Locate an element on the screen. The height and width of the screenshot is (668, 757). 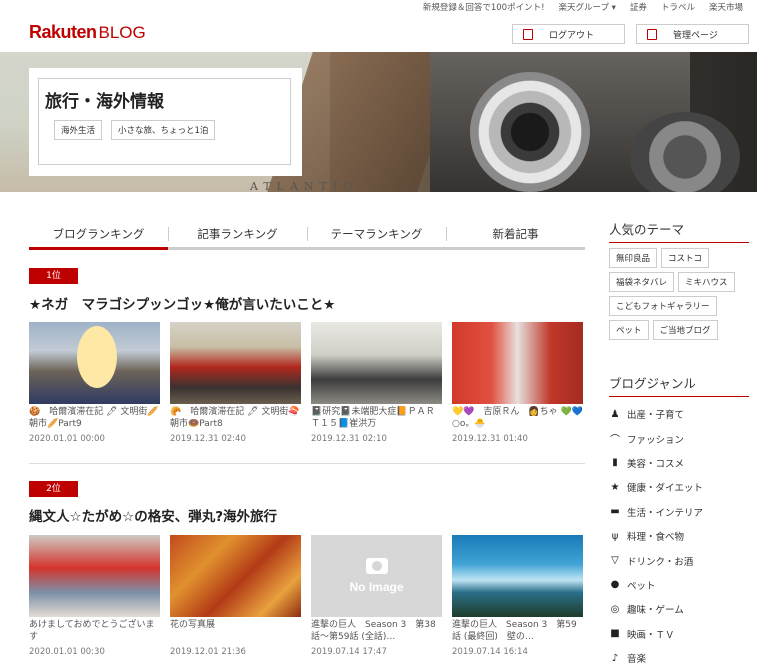
hat-icon: ⌒ is located at coordinates (615, 441).